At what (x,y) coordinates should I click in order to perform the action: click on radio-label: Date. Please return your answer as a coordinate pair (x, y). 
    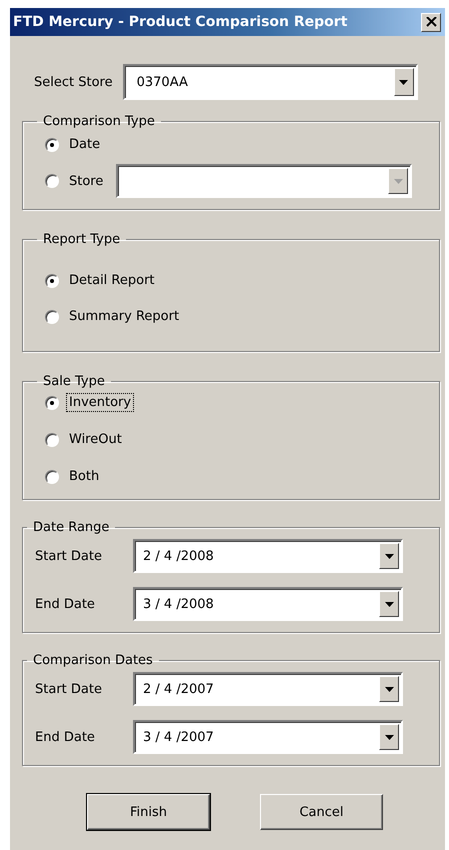
    Looking at the image, I should click on (85, 144).